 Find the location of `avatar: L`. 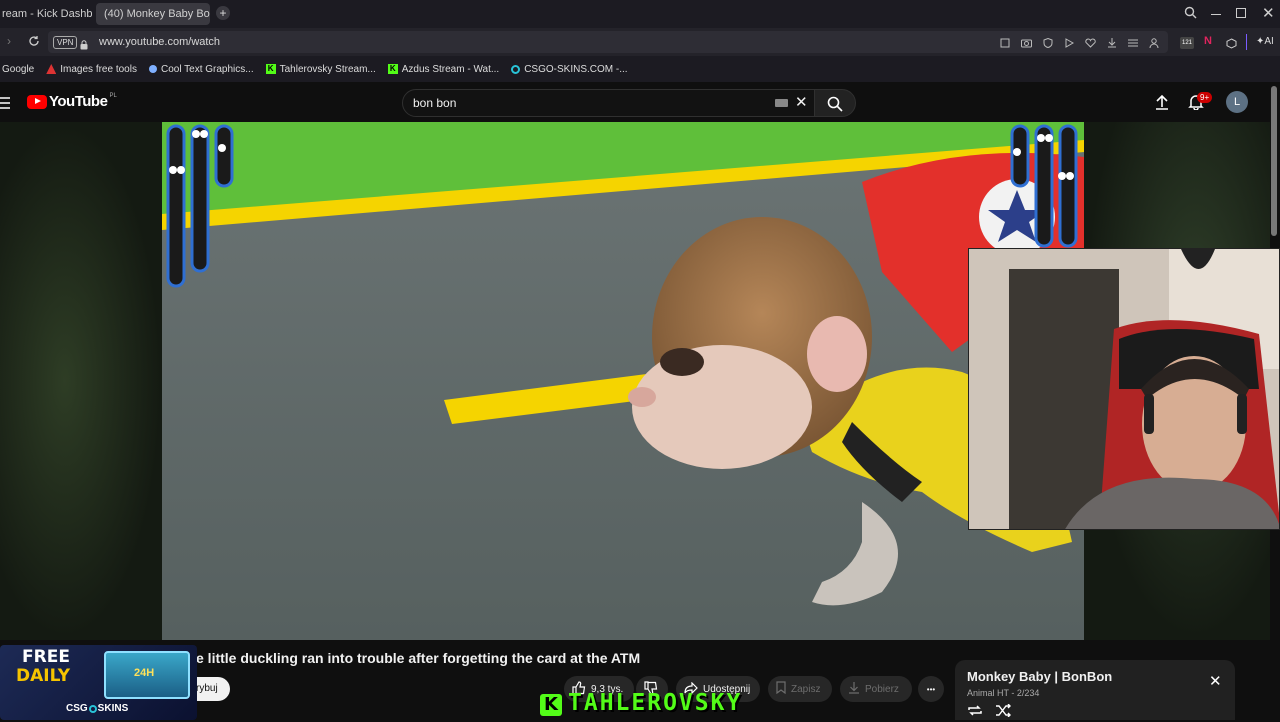

avatar: L is located at coordinates (1237, 102).